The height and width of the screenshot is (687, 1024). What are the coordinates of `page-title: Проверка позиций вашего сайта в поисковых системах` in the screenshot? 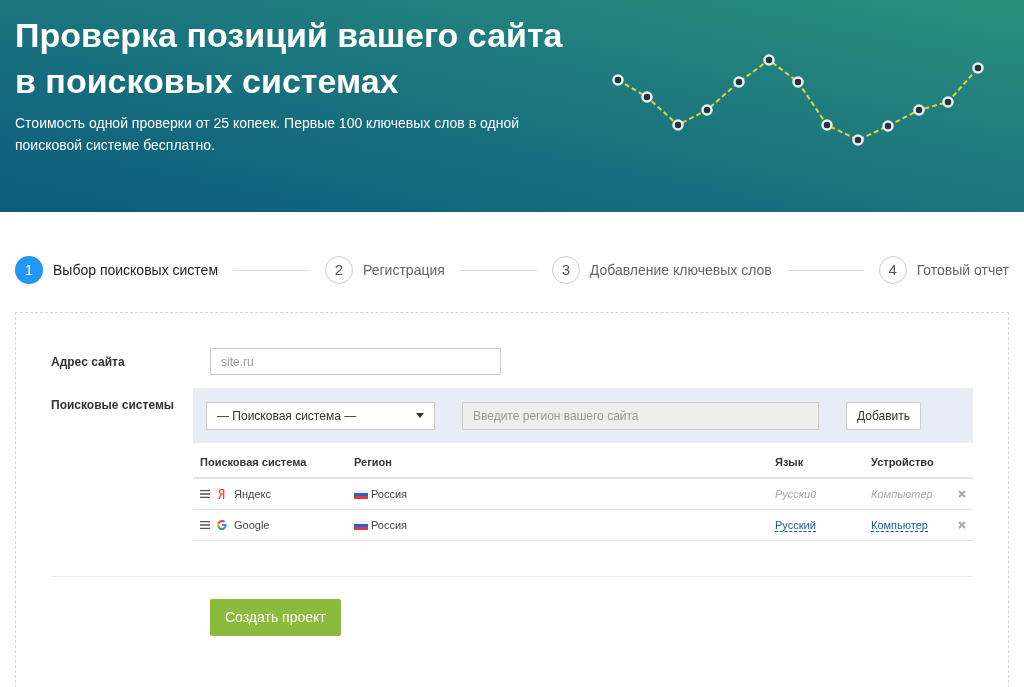 It's located at (289, 58).